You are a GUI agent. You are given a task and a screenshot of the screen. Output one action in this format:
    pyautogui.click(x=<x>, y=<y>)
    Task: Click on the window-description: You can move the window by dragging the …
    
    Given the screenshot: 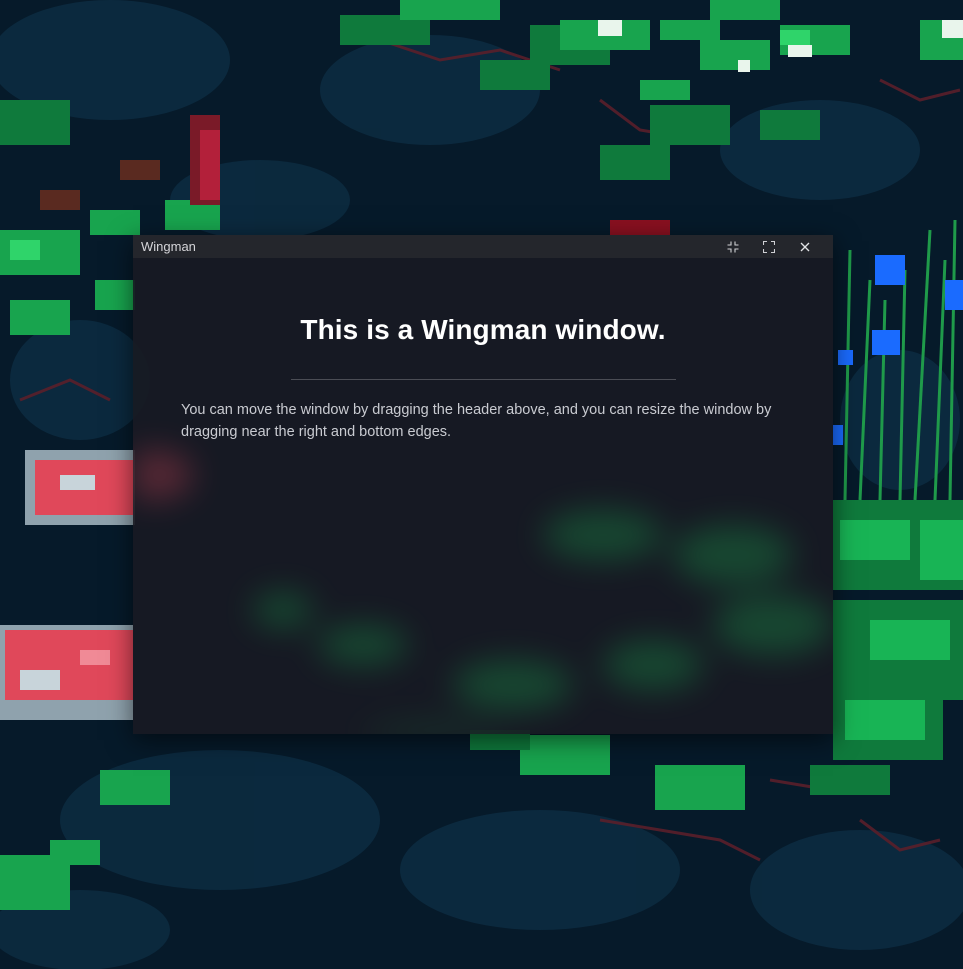 What is the action you would take?
    pyautogui.click(x=476, y=421)
    